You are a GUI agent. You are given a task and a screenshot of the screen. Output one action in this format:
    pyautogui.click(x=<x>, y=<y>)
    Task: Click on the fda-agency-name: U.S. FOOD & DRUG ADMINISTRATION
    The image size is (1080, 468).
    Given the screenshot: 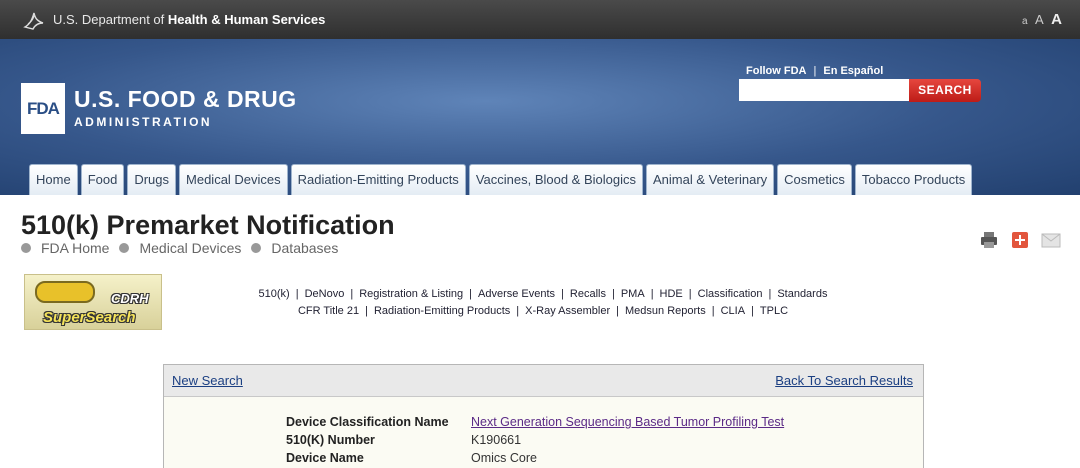 What is the action you would take?
    pyautogui.click(x=185, y=107)
    